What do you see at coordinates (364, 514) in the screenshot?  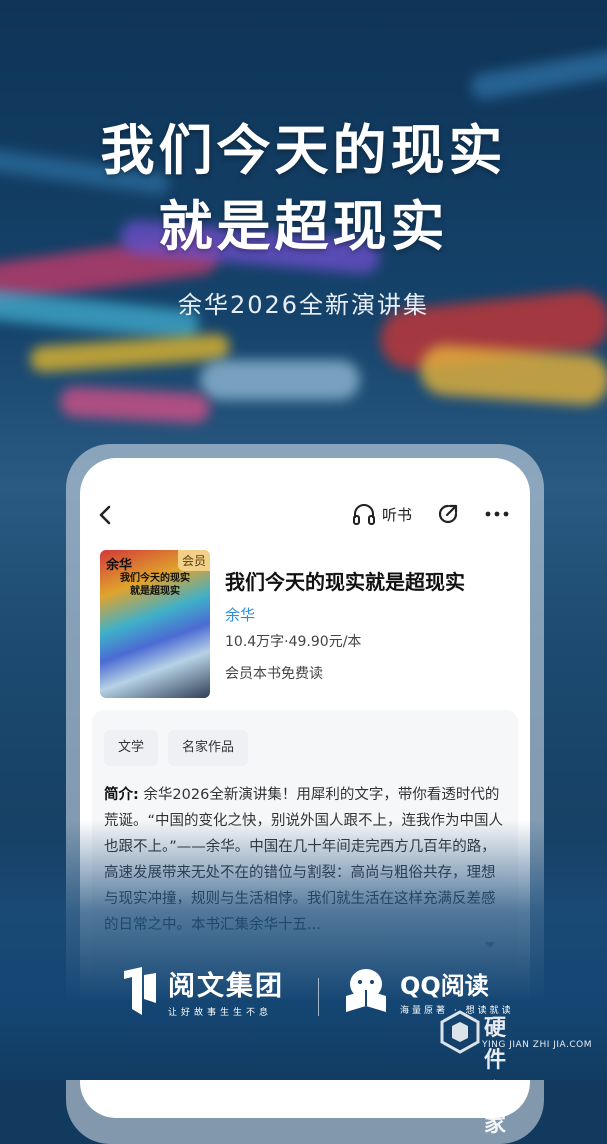 I see `headphones-icon` at bounding box center [364, 514].